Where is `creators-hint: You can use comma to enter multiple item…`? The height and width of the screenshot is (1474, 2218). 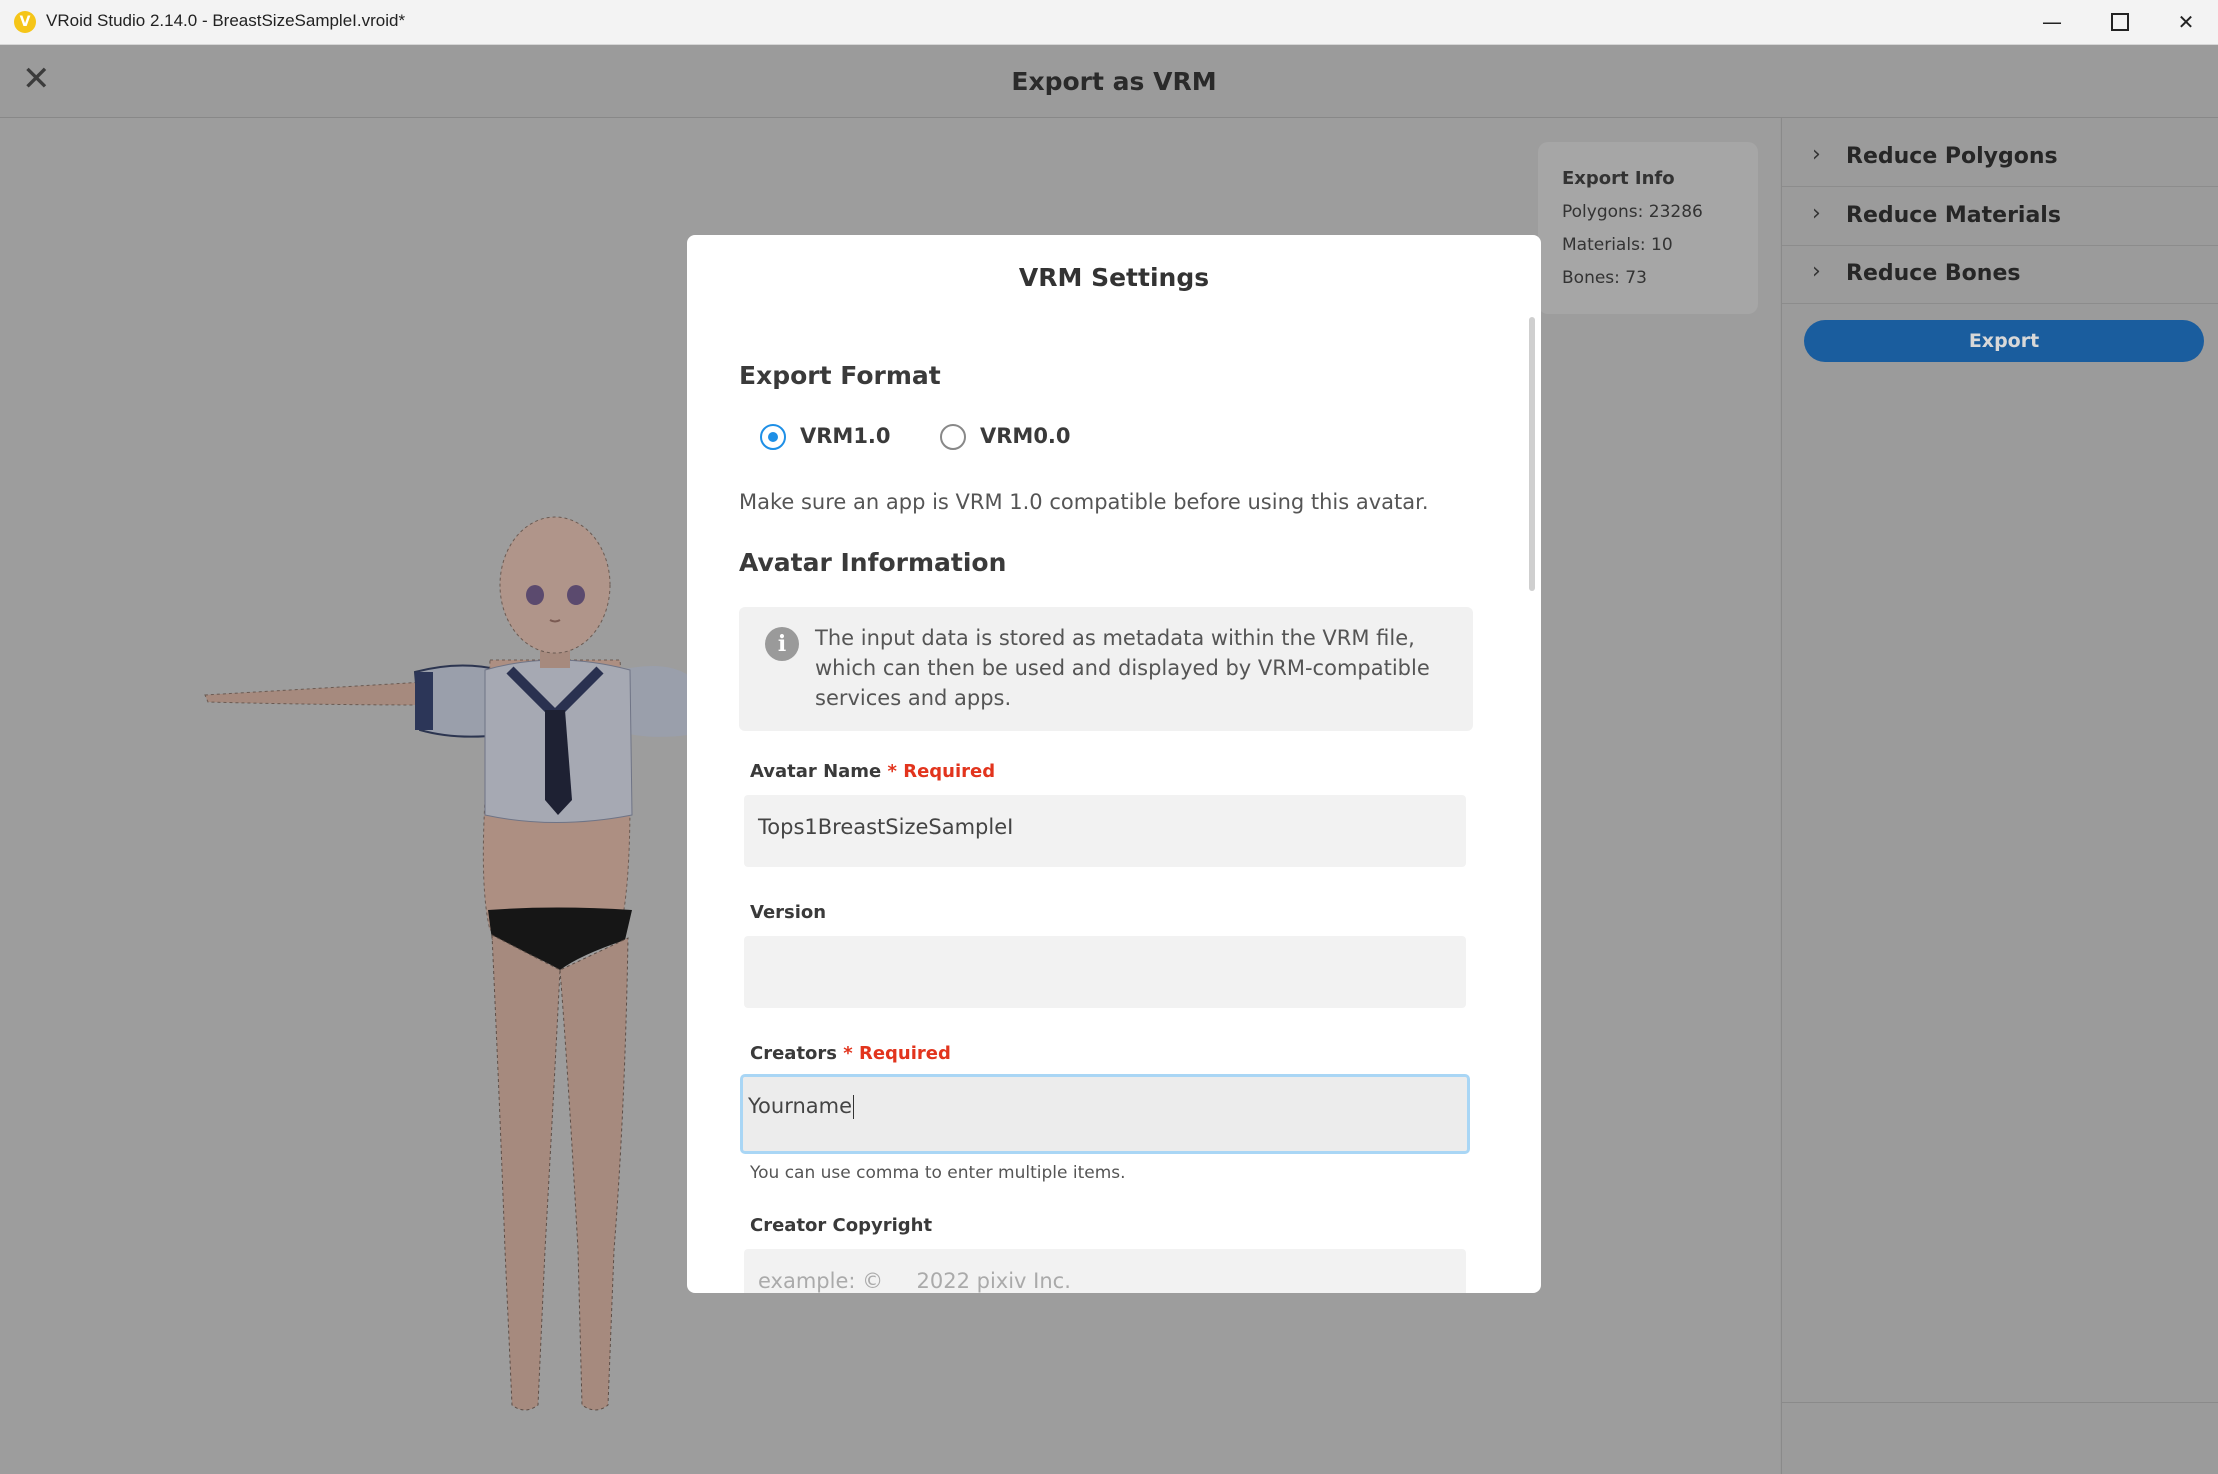
creators-hint: You can use comma to enter multiple item… is located at coordinates (938, 1173).